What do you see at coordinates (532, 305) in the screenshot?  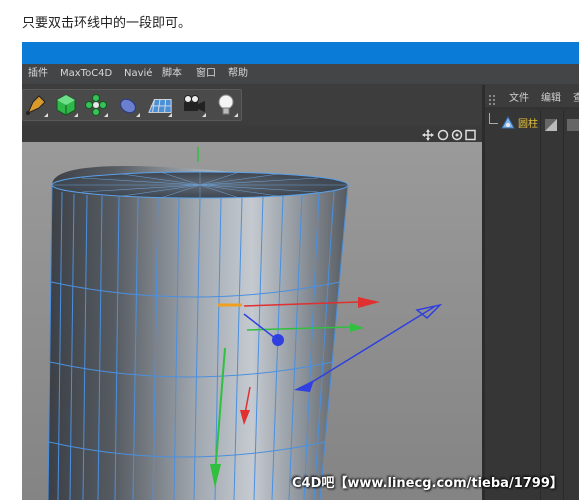 I see `object-tree: 圆柱` at bounding box center [532, 305].